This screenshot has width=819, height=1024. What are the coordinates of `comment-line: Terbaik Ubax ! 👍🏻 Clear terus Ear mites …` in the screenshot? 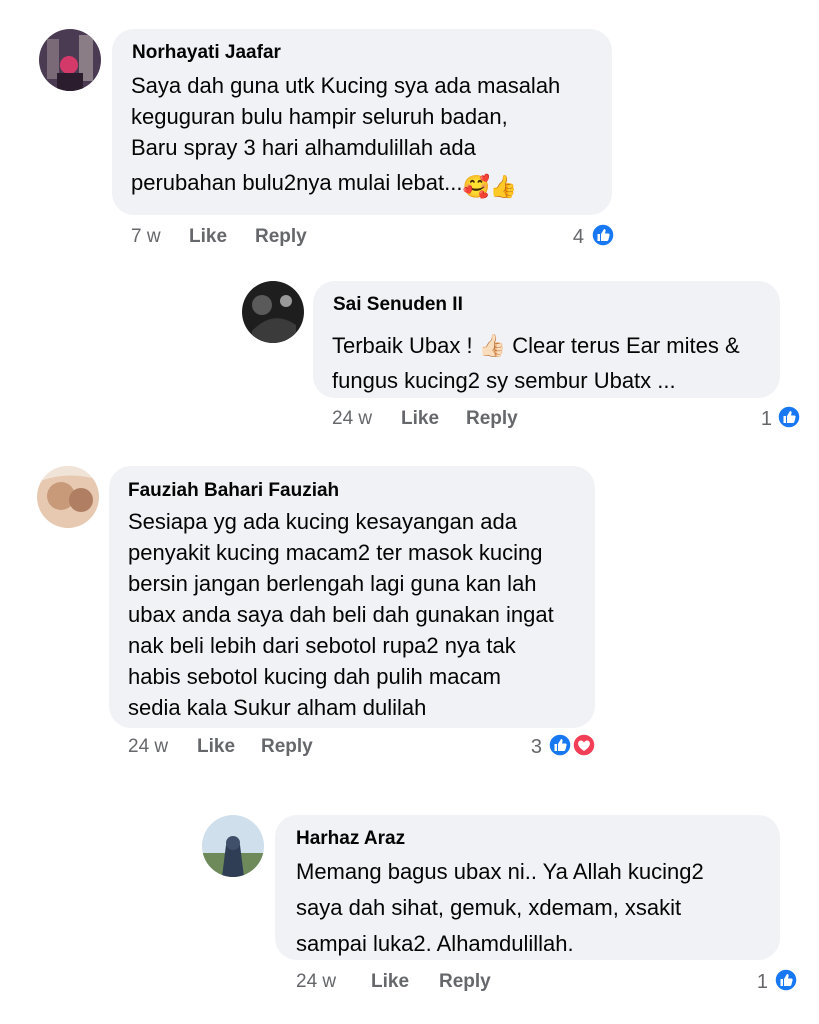 It's located at (536, 345).